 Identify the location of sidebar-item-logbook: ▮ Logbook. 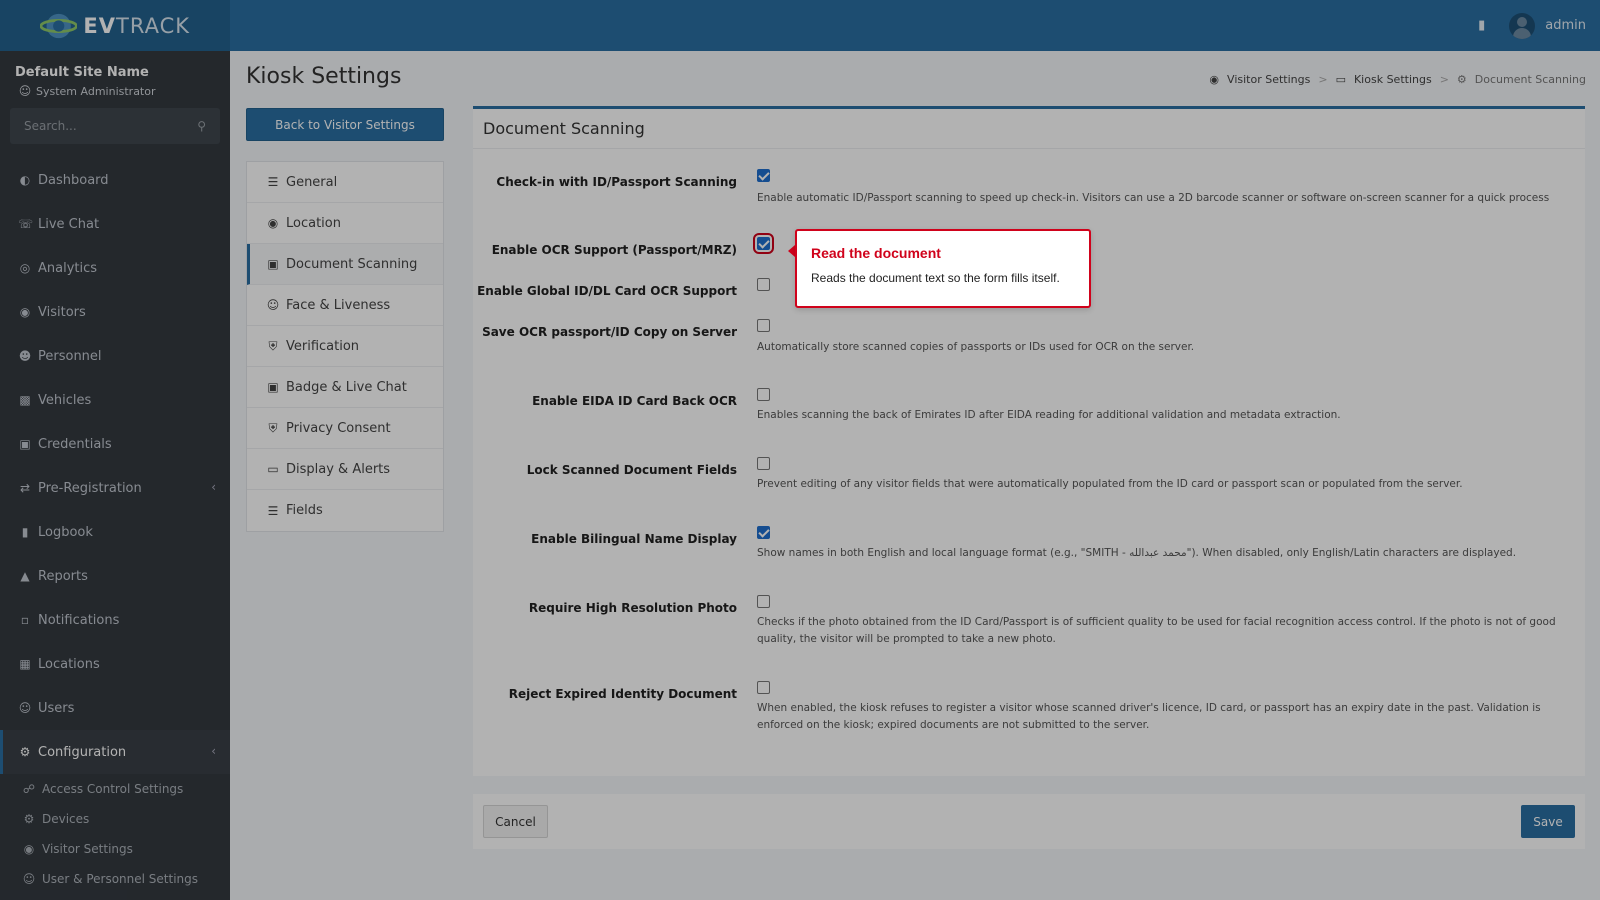
(115, 532).